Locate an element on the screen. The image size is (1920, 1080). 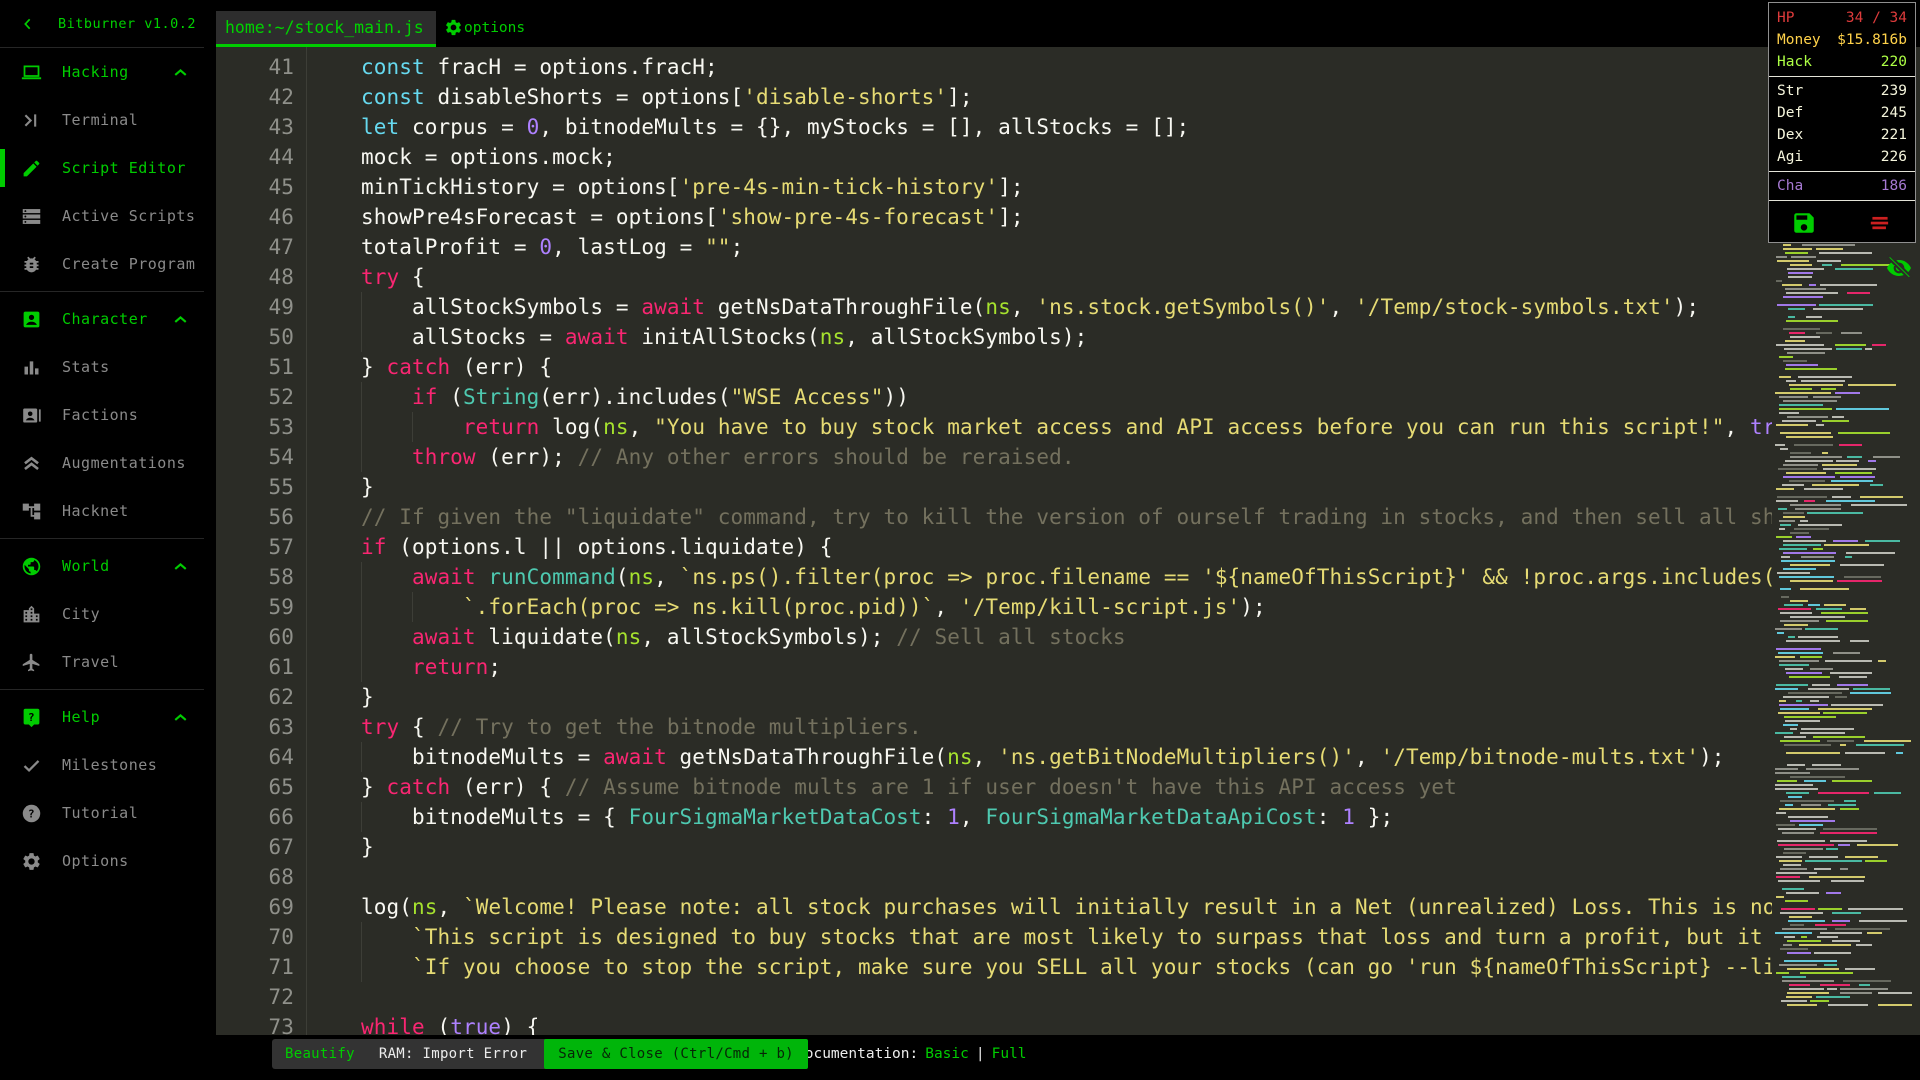
code-line: 68 is located at coordinates (994, 877).